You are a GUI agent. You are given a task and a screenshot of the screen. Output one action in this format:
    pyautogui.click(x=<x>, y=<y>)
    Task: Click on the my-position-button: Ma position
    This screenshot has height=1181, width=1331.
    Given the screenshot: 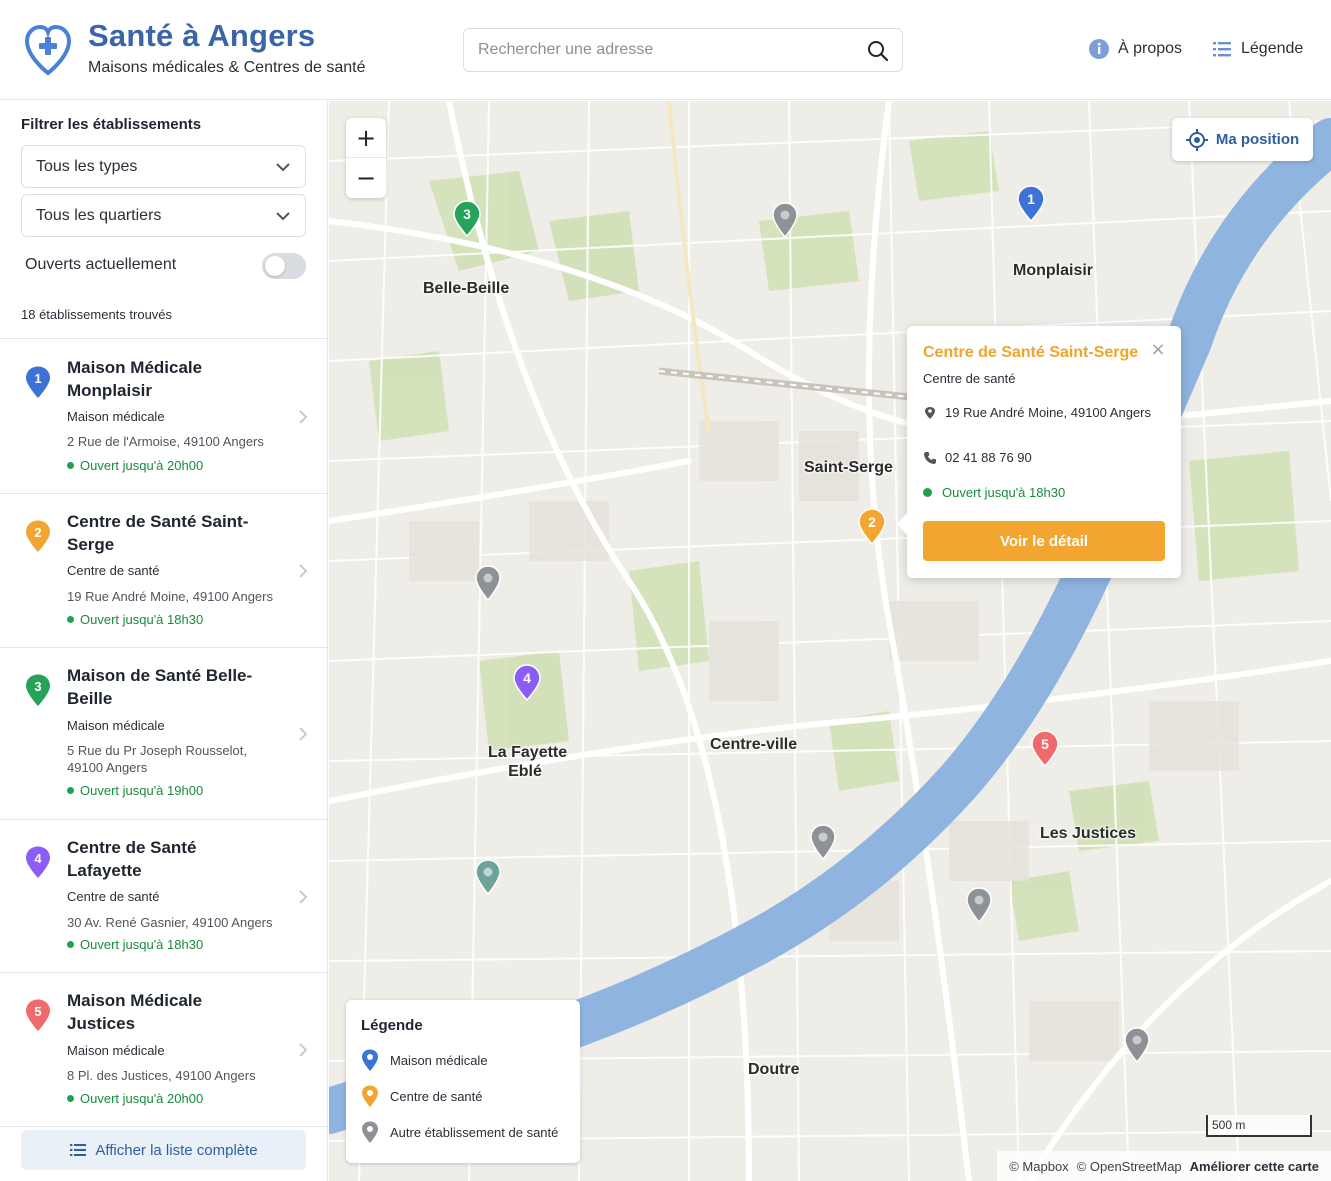 What is the action you would take?
    pyautogui.click(x=1242, y=139)
    